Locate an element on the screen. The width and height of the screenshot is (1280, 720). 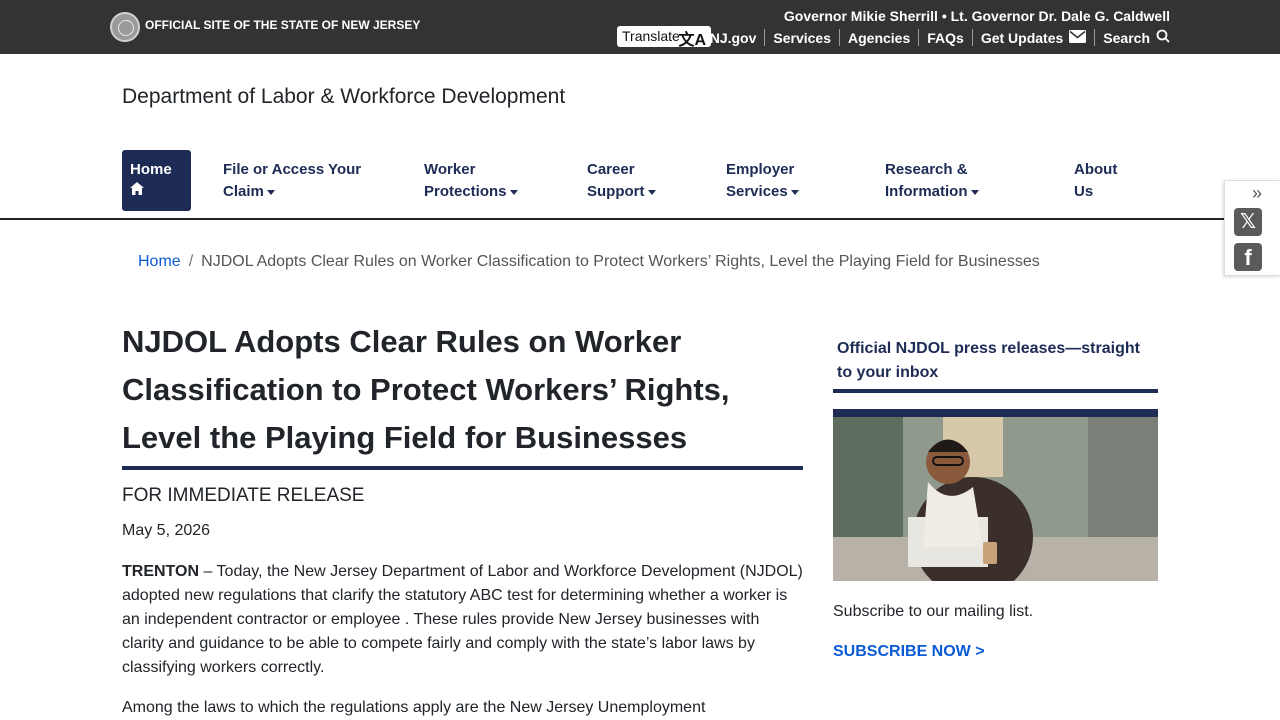
top-link-label: Search is located at coordinates (1126, 37).